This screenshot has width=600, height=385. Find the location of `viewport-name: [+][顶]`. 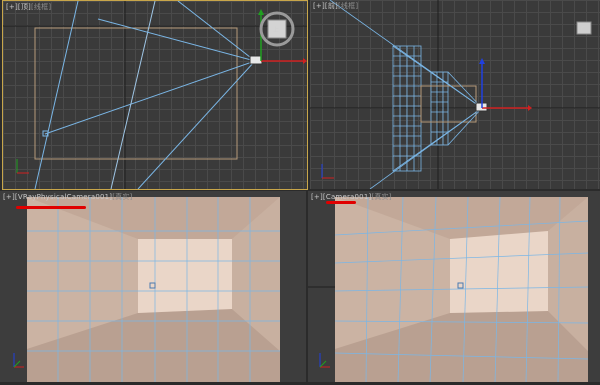

viewport-name: [+][顶] is located at coordinates (18, 7).